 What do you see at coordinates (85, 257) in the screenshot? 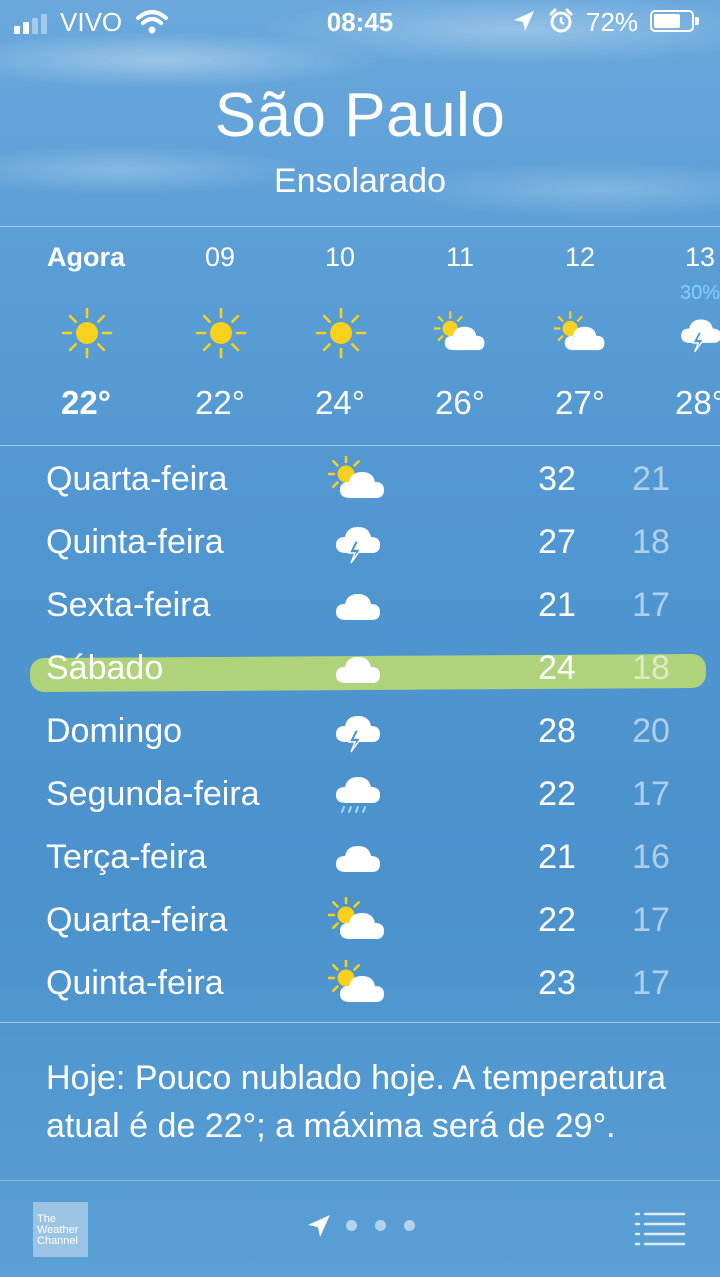
I see `hourly-time: Agora` at bounding box center [85, 257].